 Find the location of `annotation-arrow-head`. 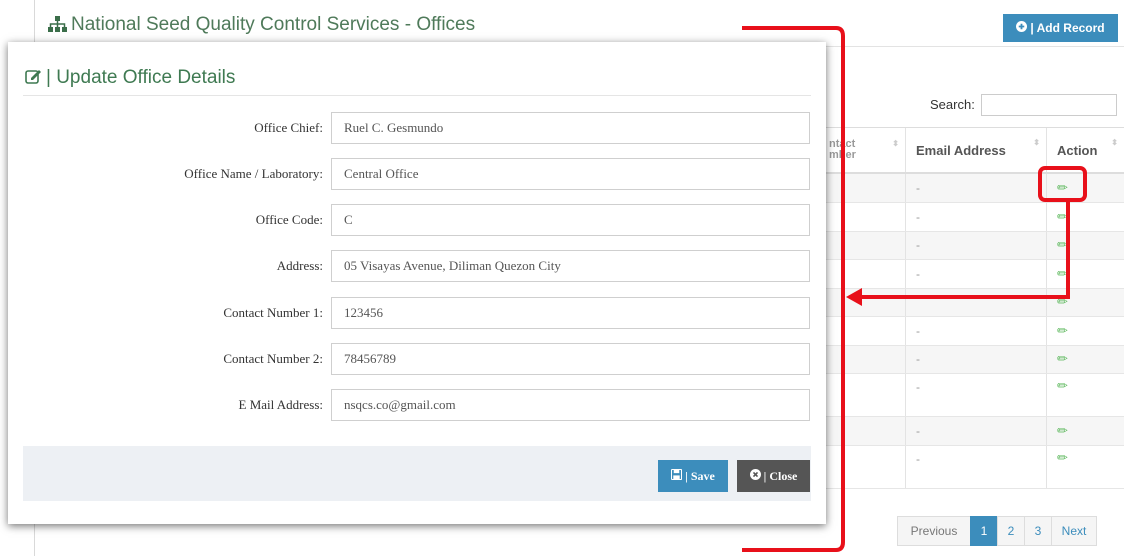

annotation-arrow-head is located at coordinates (854, 297).